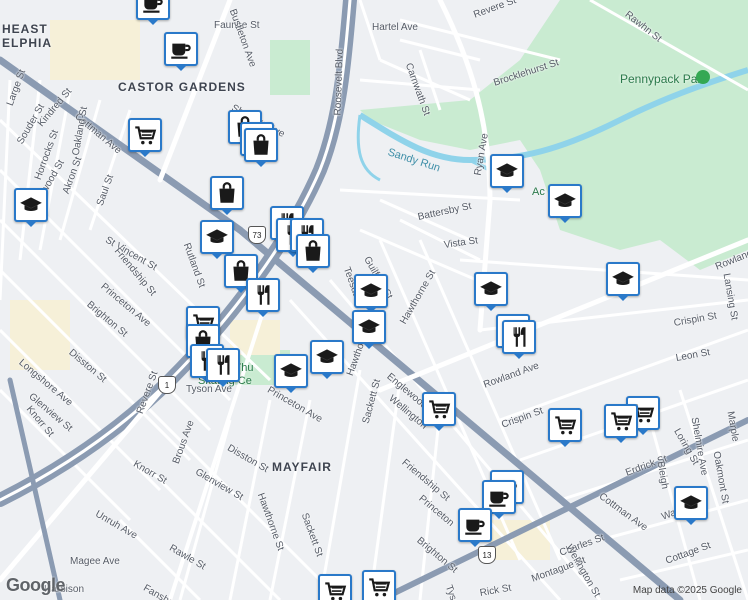  Describe the element at coordinates (687, 590) in the screenshot. I see `map-attribution: Map data ©2025 Google` at that location.